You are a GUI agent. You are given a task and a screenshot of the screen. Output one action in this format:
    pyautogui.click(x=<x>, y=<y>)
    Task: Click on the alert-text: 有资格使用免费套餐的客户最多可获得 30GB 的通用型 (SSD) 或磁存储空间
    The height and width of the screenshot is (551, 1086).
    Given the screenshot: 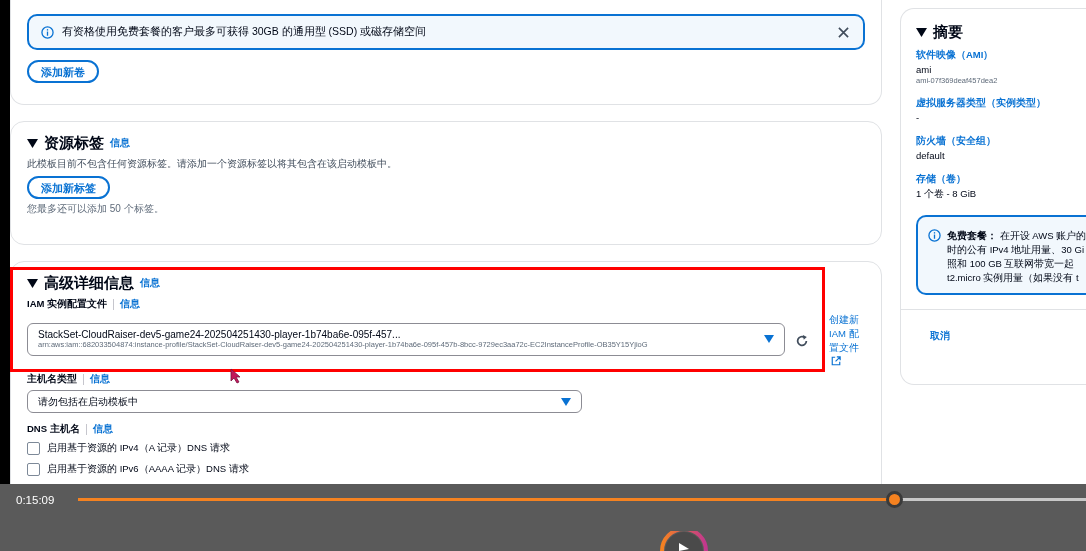 What is the action you would take?
    pyautogui.click(x=245, y=32)
    